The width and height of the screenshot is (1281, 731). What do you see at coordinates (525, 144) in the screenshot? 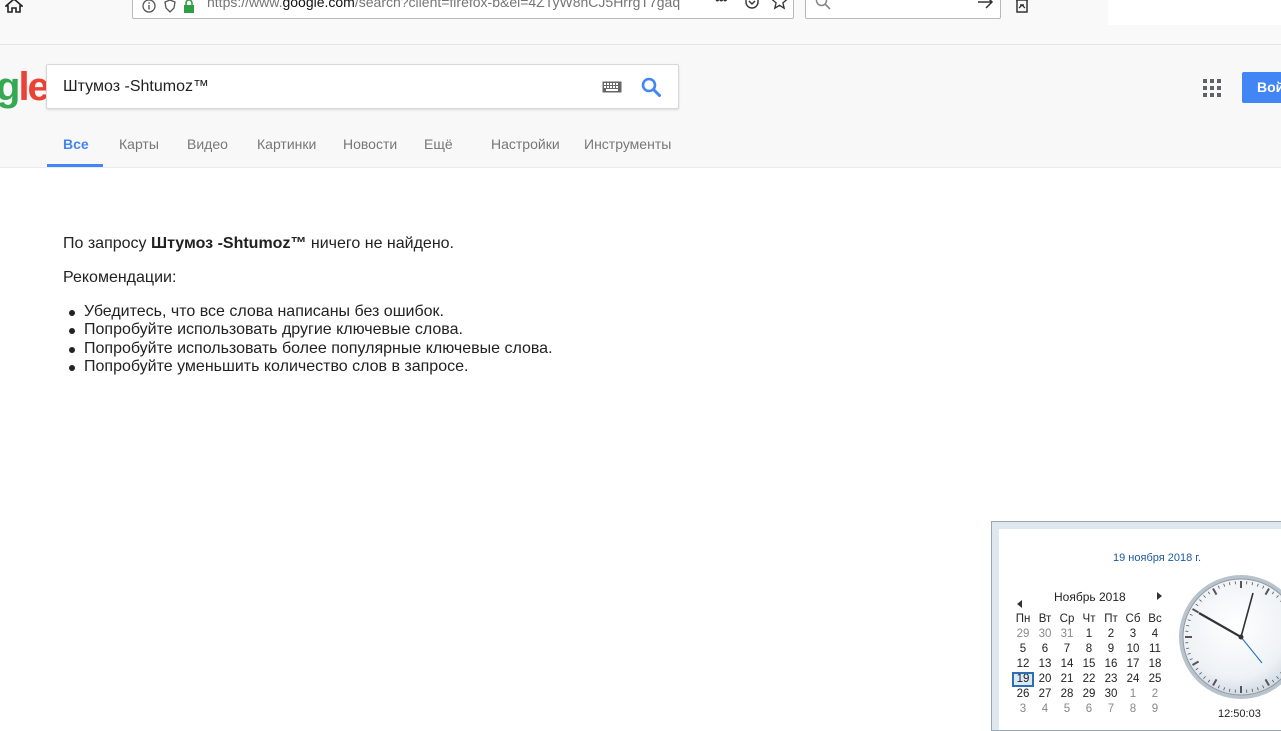
I see `tab-settings: Настройки` at bounding box center [525, 144].